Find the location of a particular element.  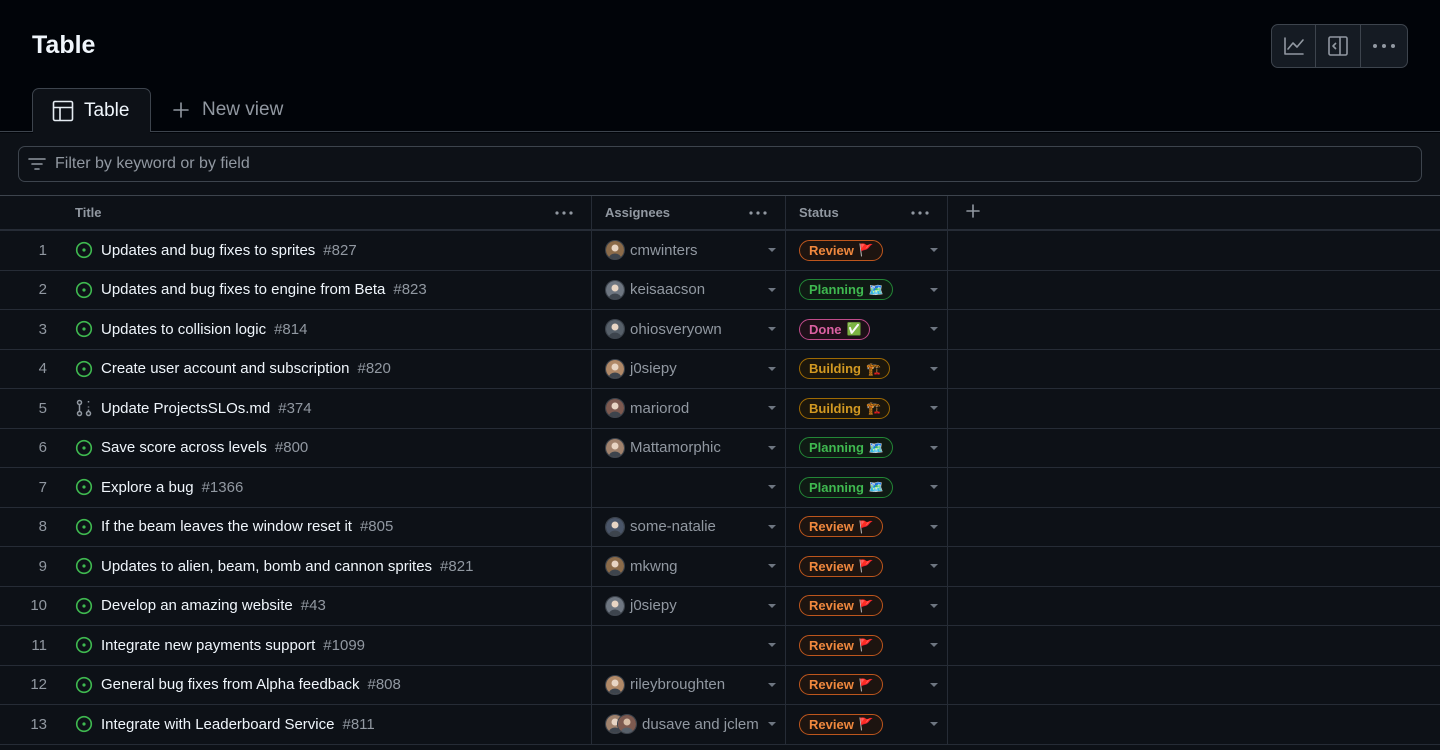

title-cell: Update ProjectsSLOs.md #374 is located at coordinates (326, 408).